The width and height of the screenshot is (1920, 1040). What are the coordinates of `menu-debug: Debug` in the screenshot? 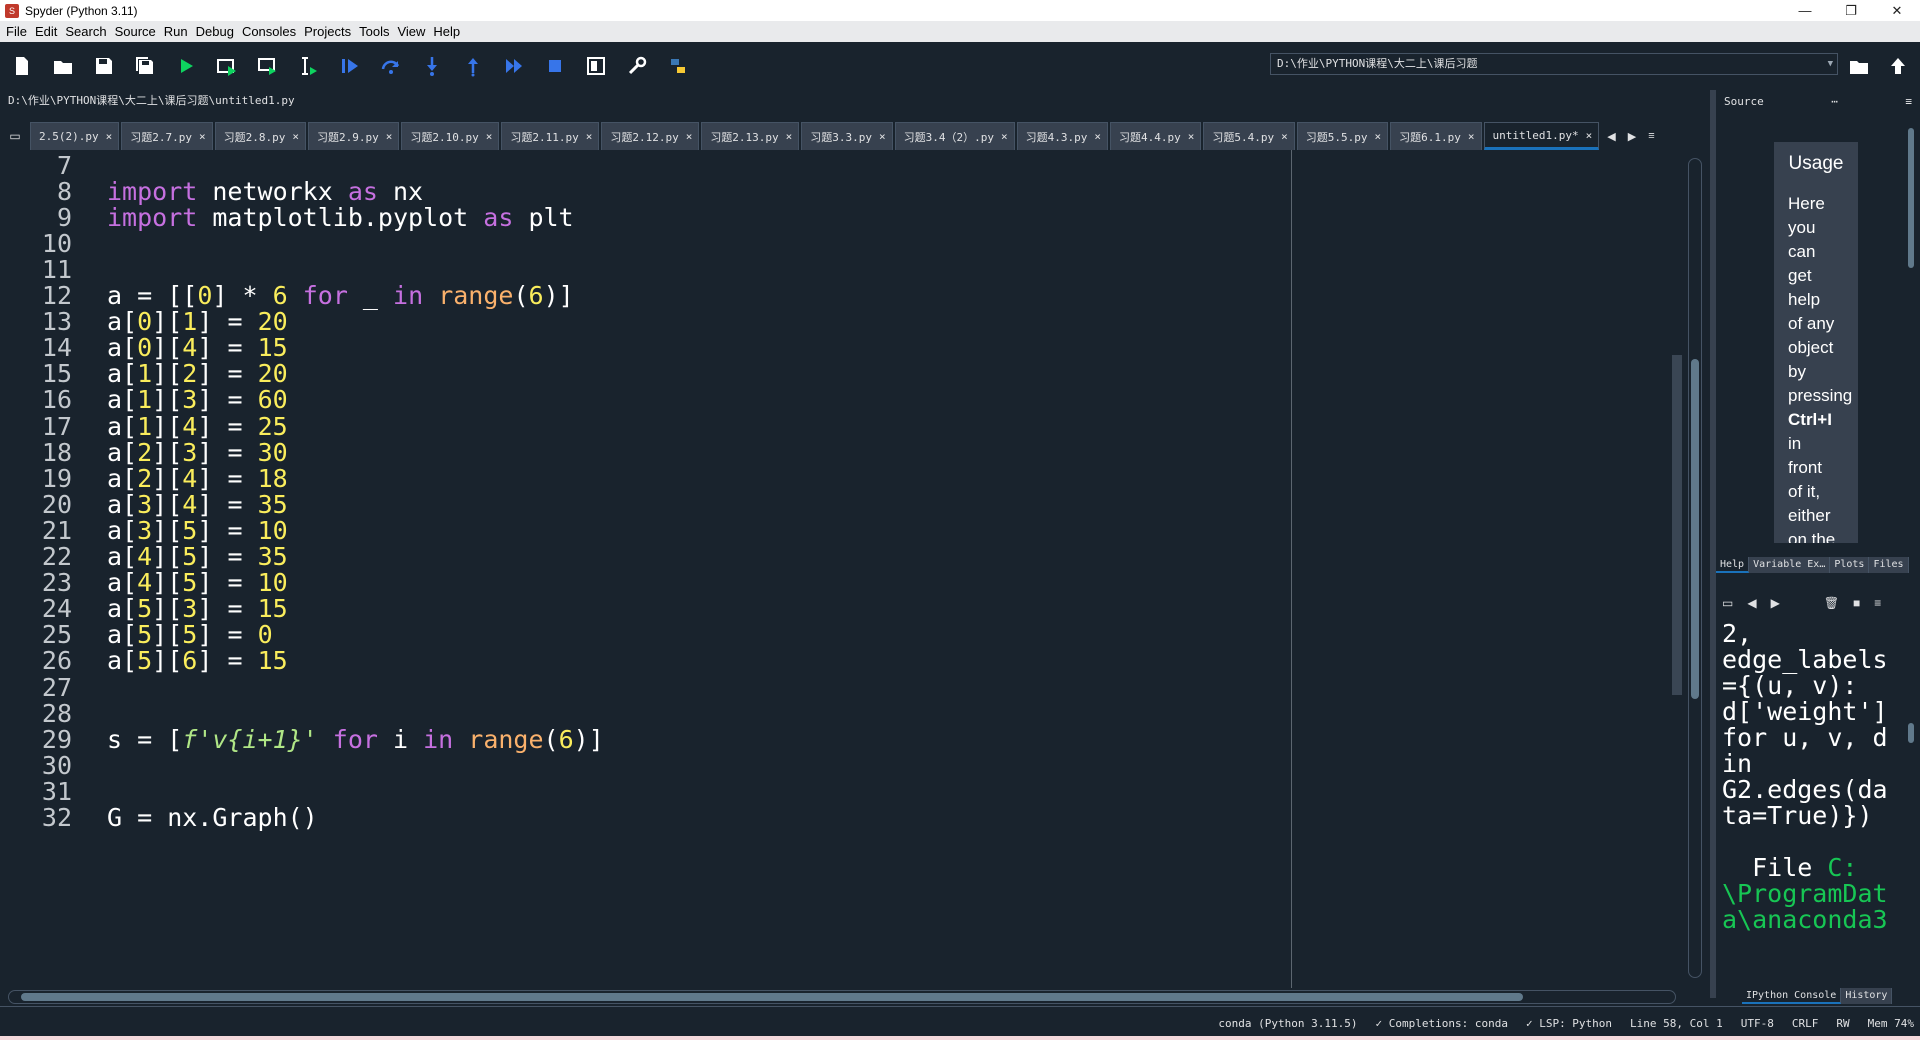 It's located at (215, 31).